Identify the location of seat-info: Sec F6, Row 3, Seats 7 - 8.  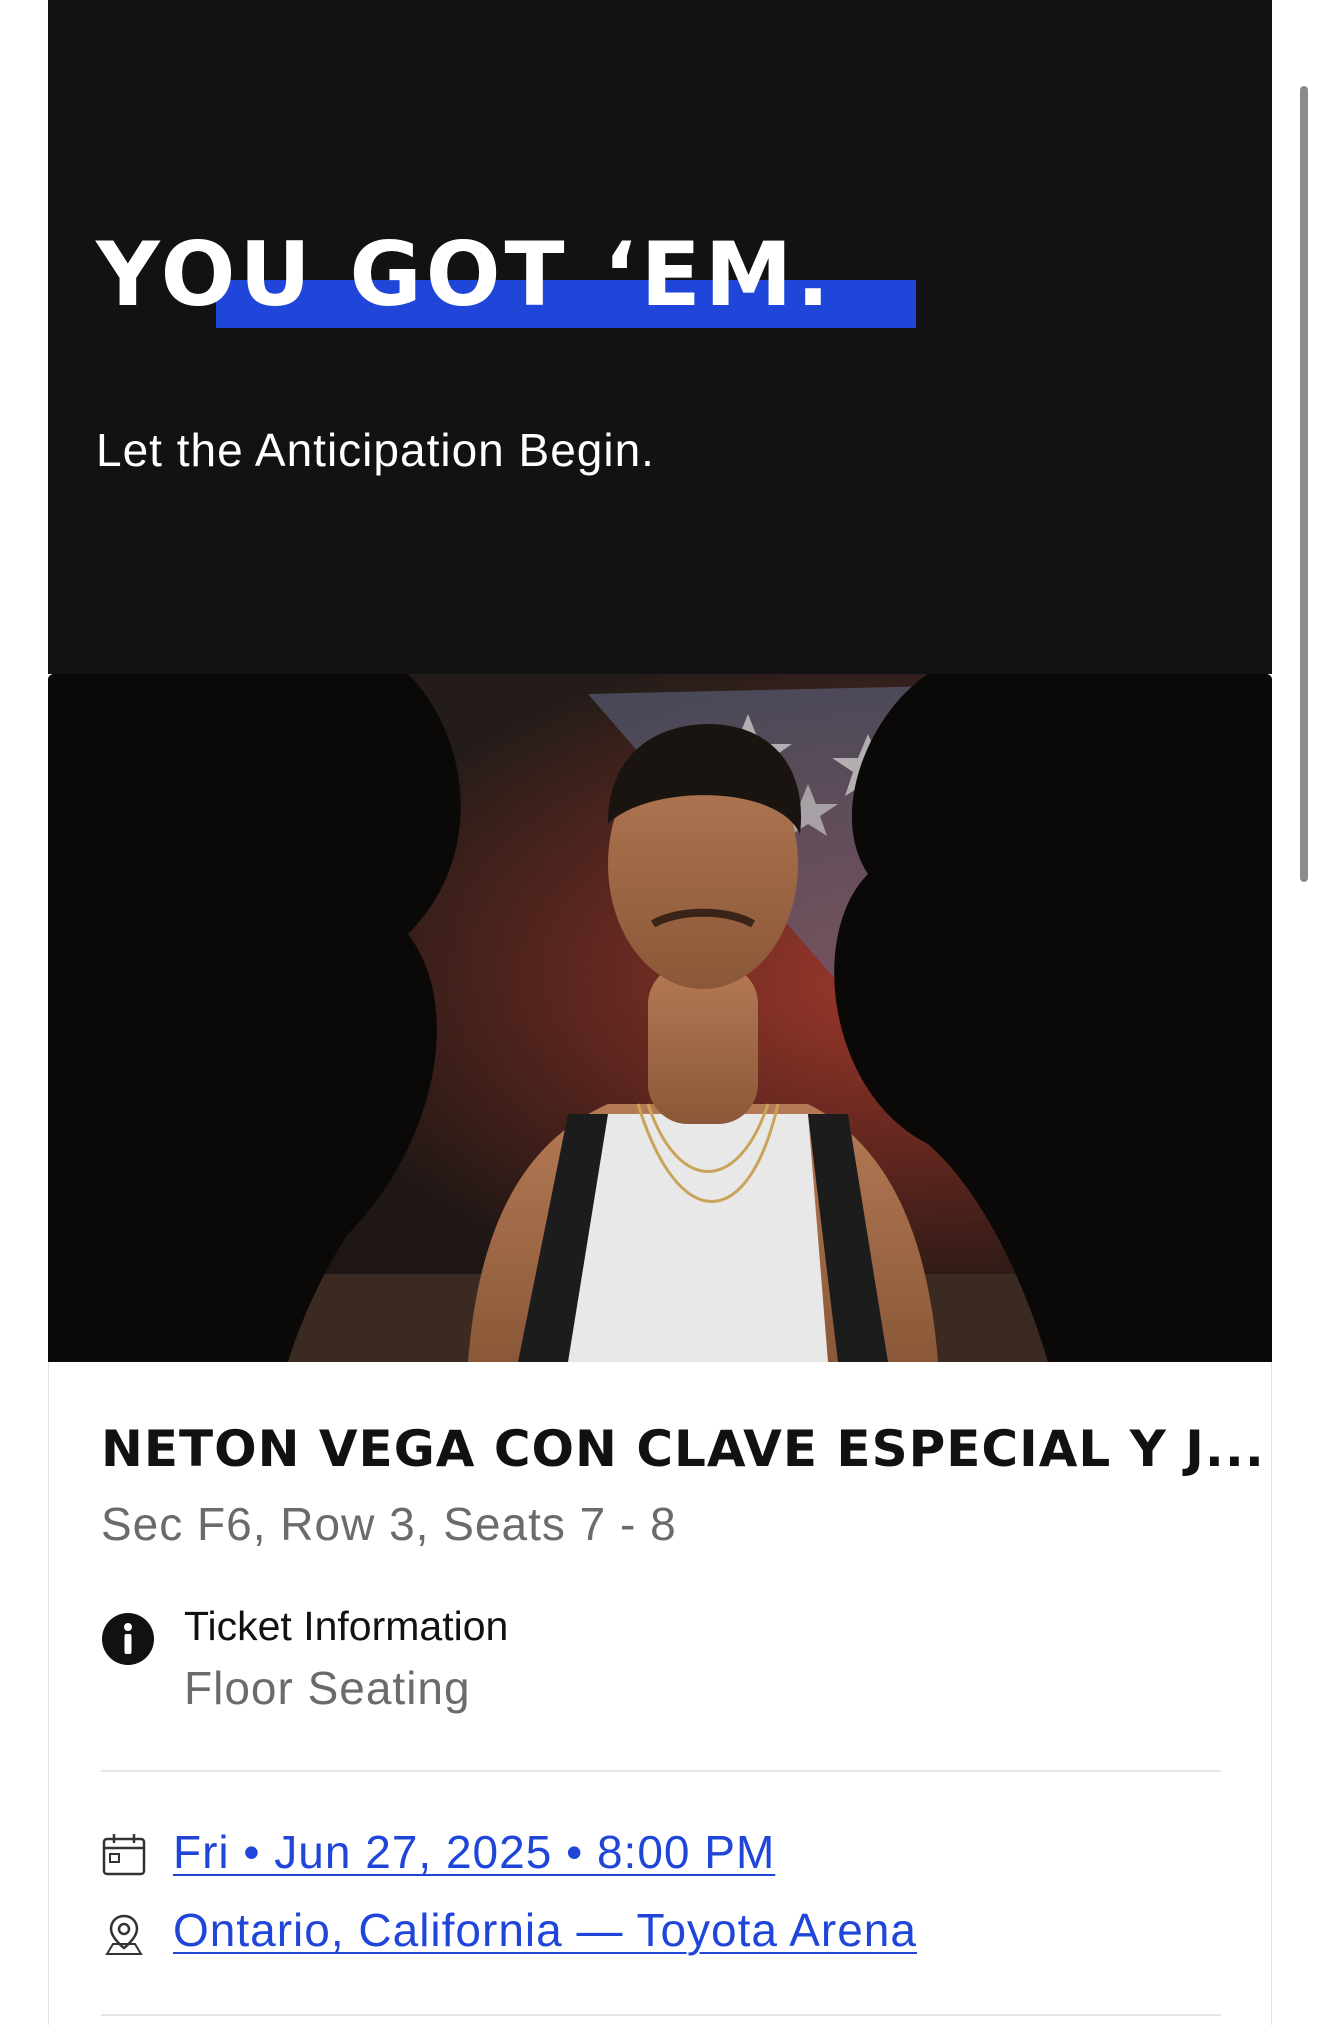
(389, 1524).